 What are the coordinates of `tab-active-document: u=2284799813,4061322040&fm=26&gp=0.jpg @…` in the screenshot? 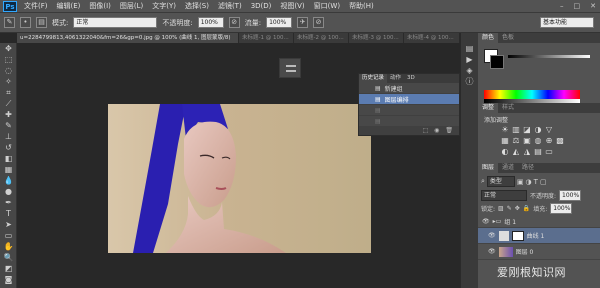 It's located at (128, 38).